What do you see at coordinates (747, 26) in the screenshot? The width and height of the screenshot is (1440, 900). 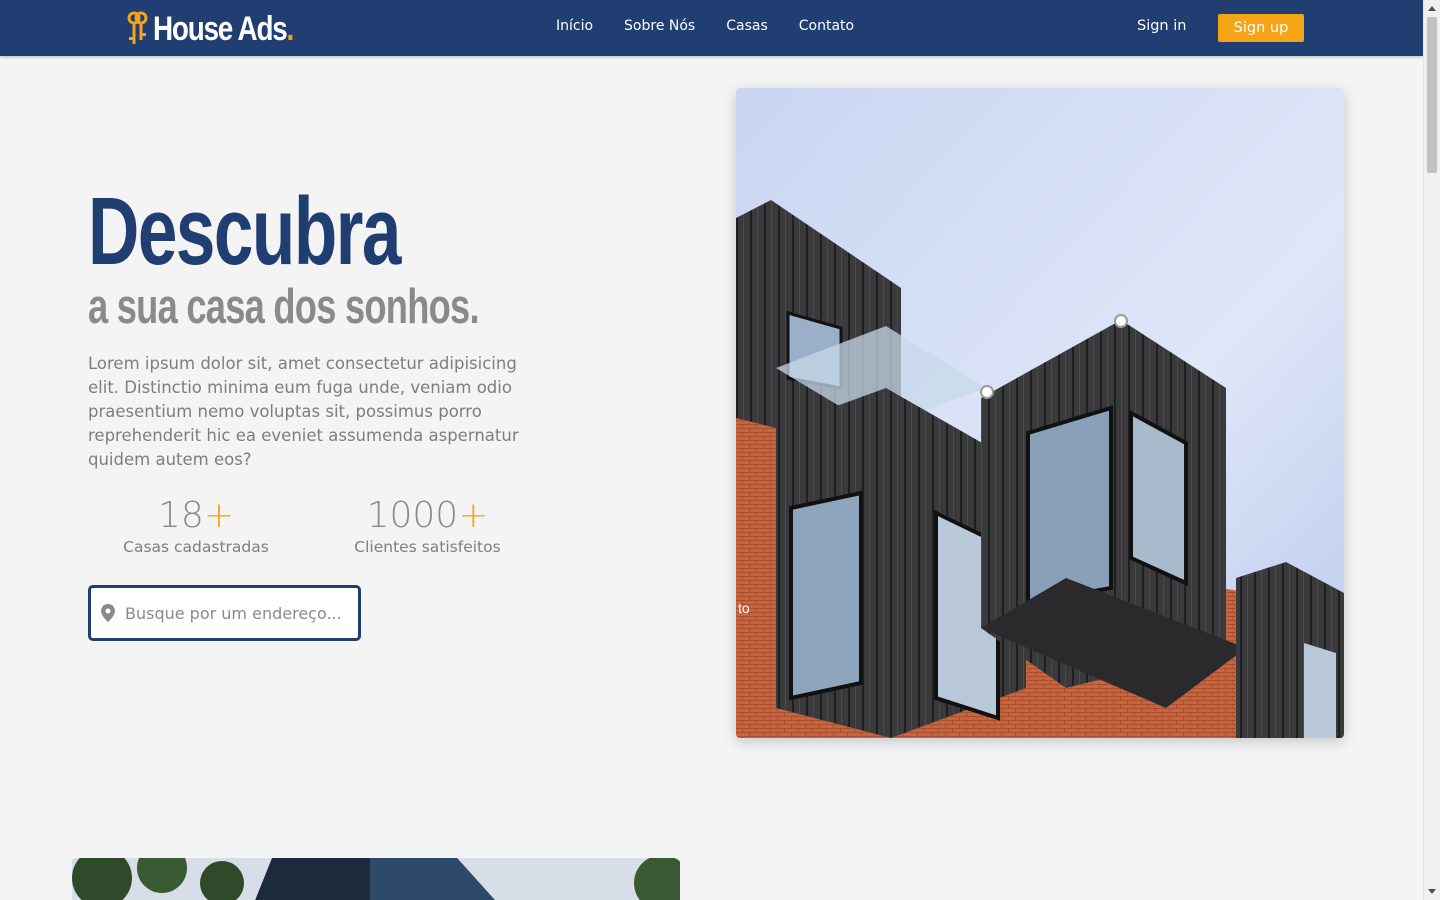 I see `nav-link-casas: Casas` at bounding box center [747, 26].